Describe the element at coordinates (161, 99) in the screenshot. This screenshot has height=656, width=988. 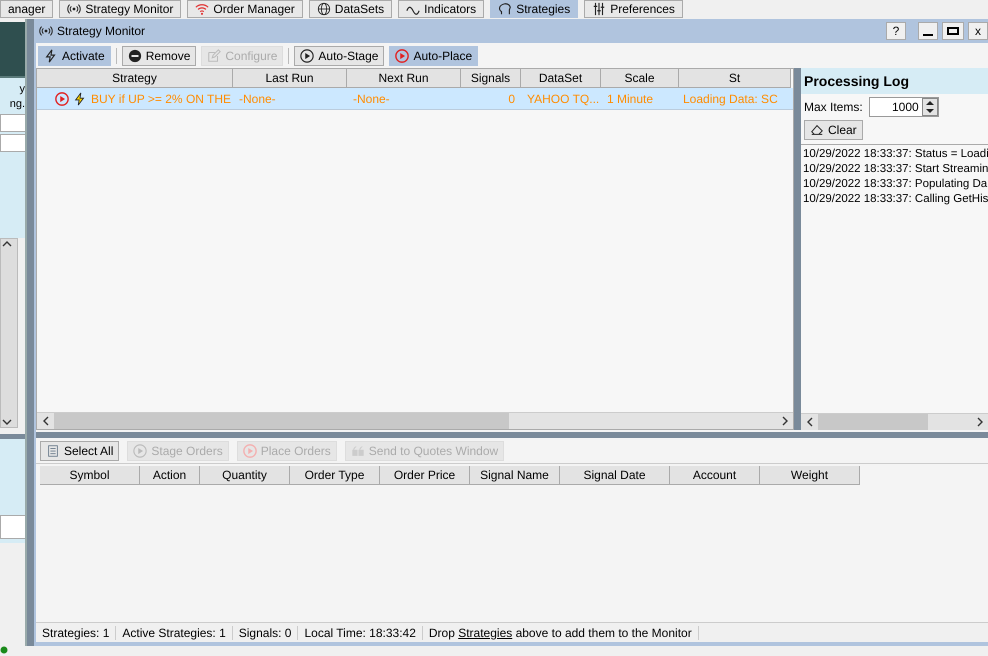
I see `table-cell-text: BUY if UP >= 2% ON THE` at that location.